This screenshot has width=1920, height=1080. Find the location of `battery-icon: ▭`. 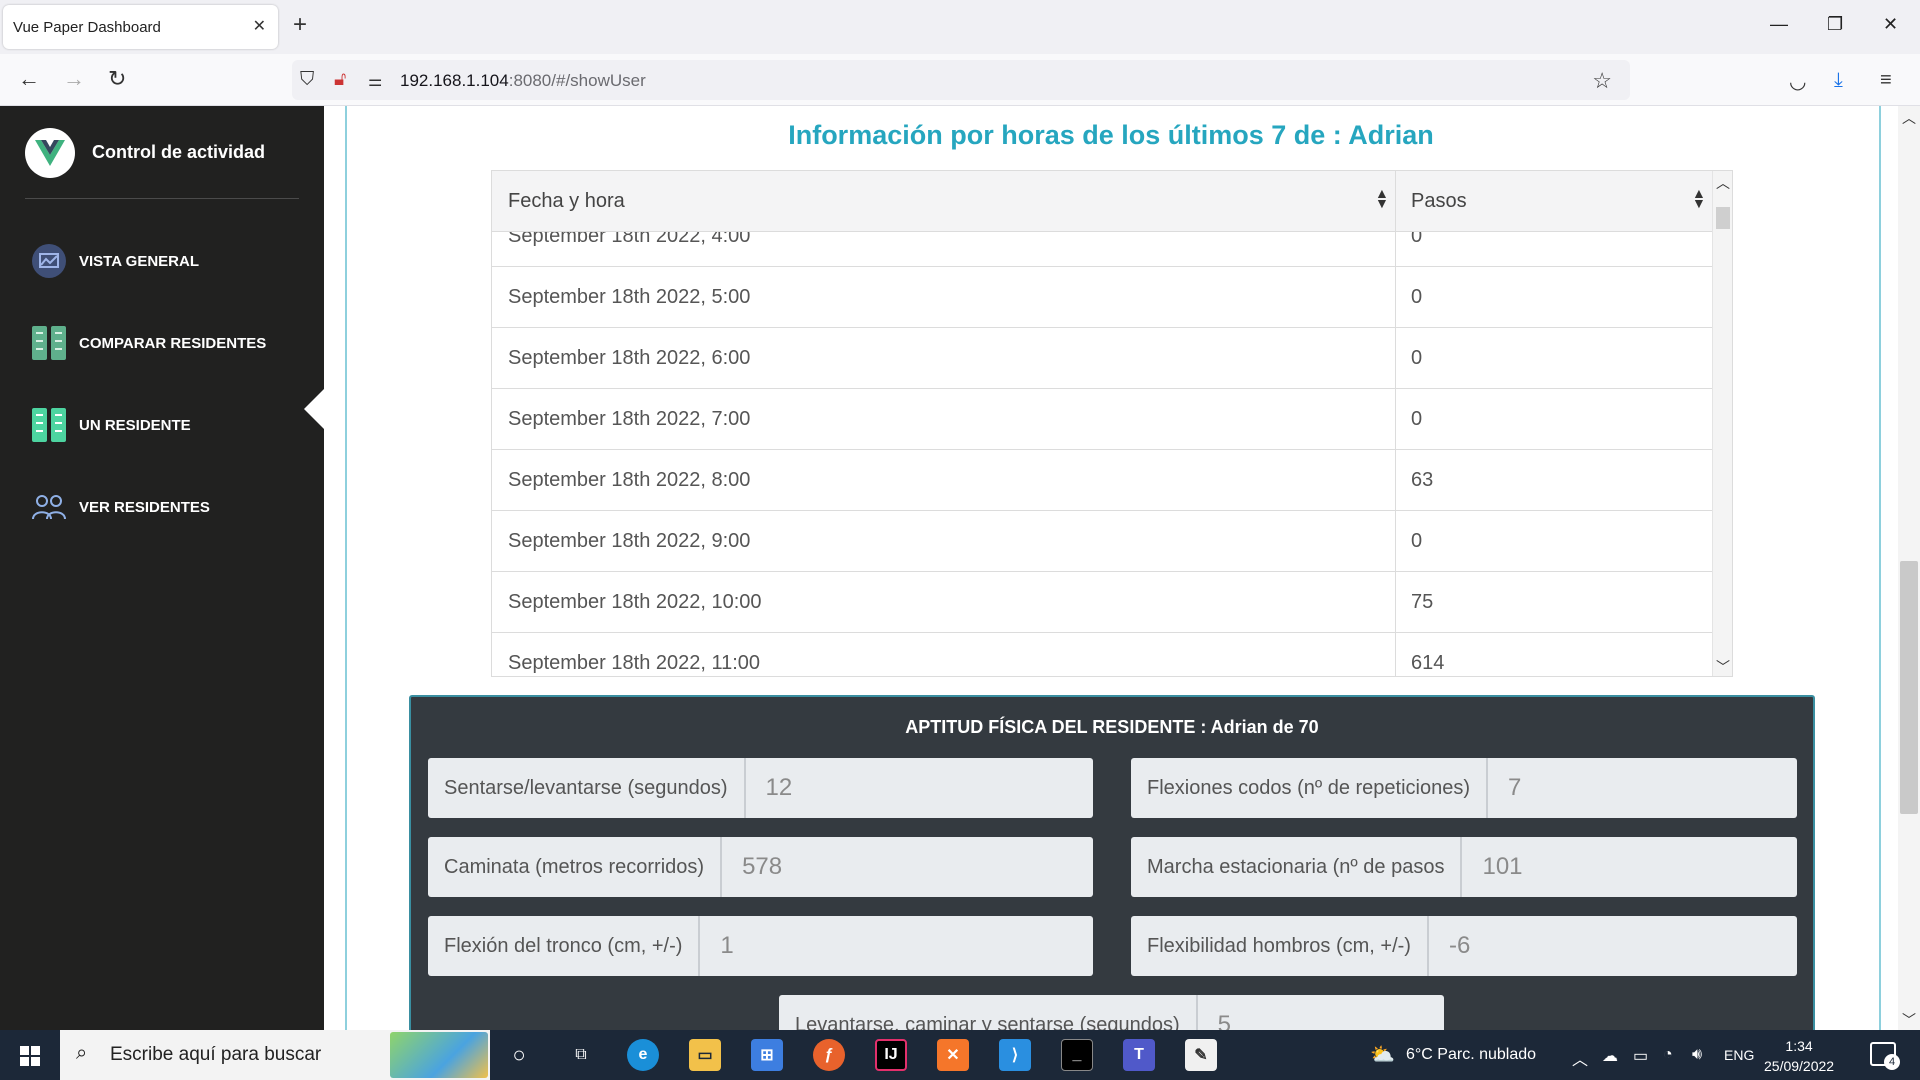

battery-icon: ▭ is located at coordinates (1640, 1056).